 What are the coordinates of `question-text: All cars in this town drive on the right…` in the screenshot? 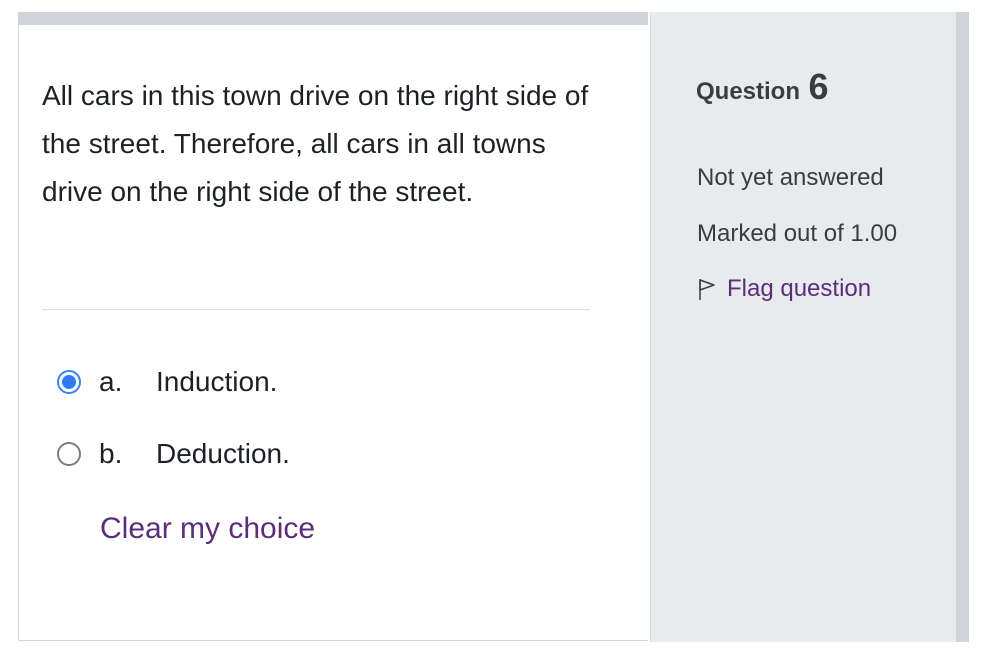 It's located at (315, 143).